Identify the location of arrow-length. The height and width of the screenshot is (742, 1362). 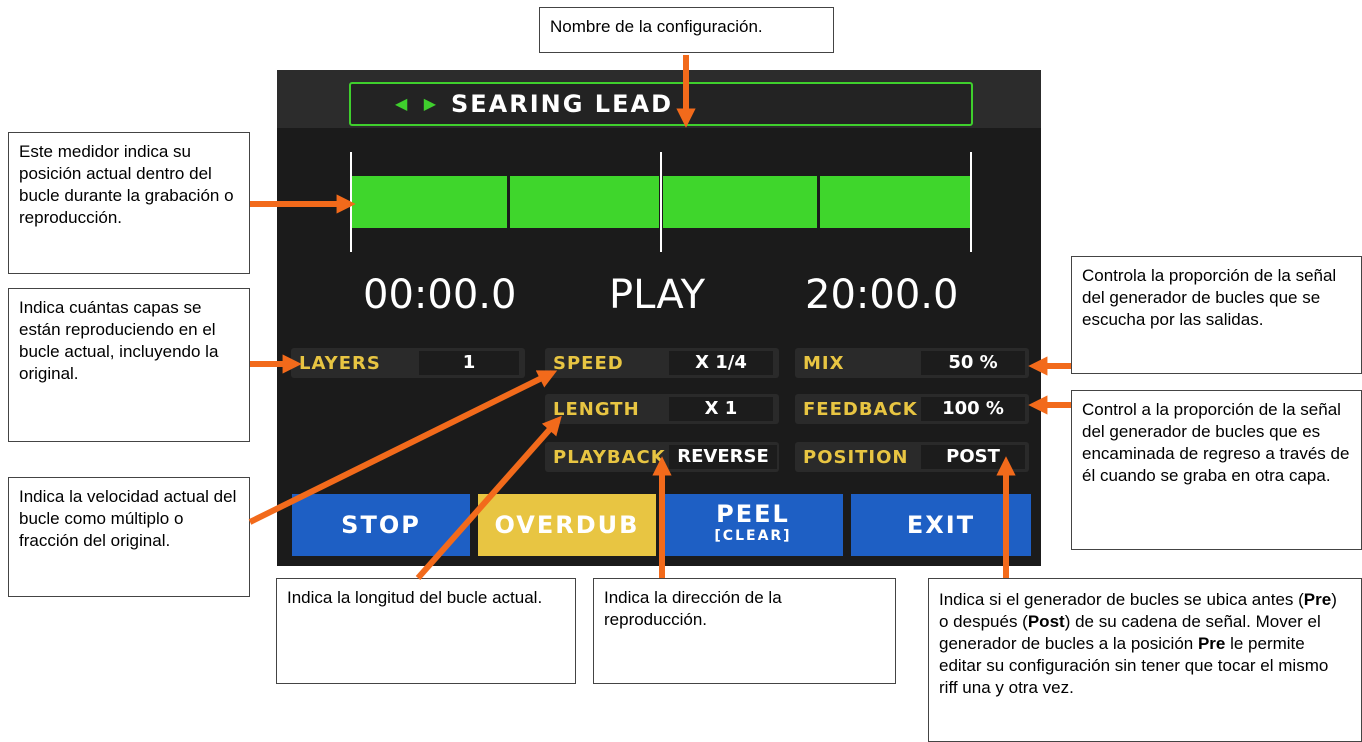
(488, 497).